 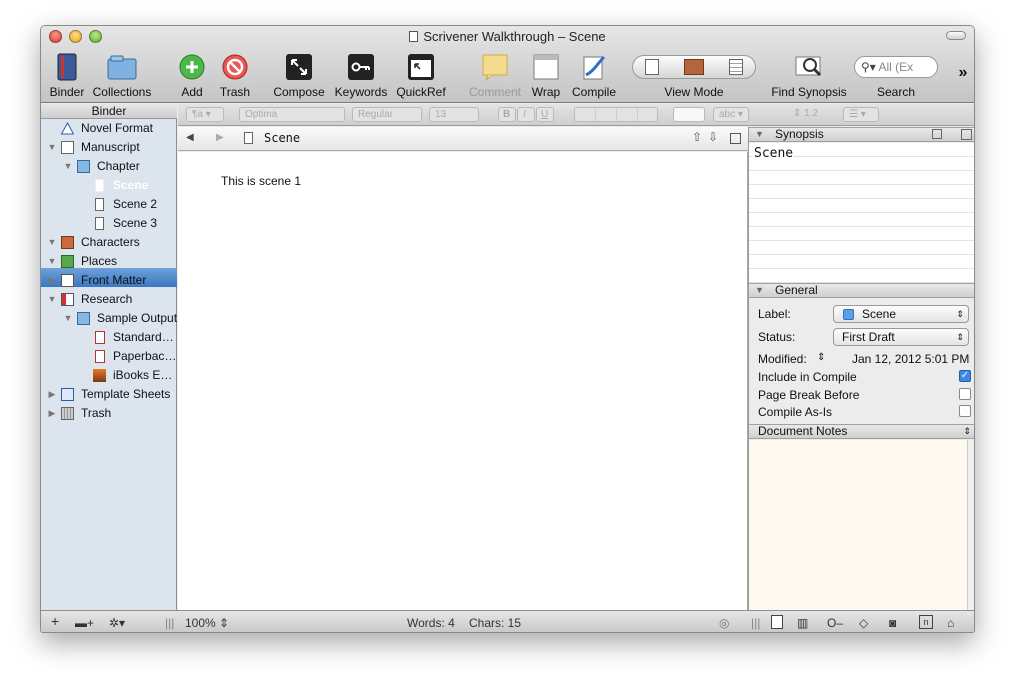 I want to click on corkboard-view-icon, so click(x=693, y=66).